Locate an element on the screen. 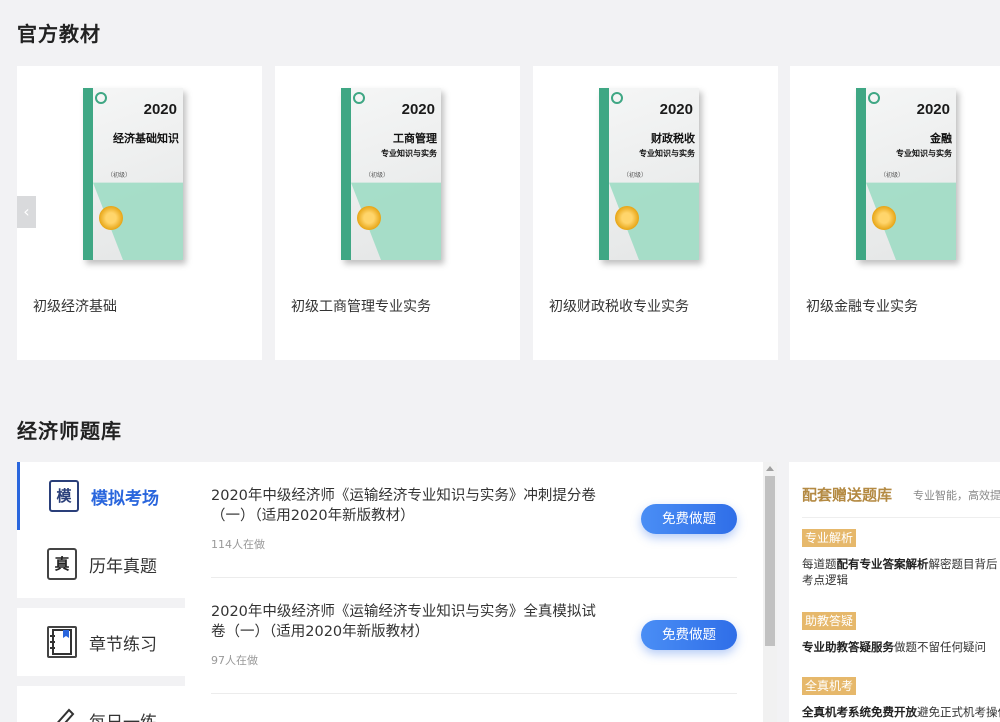 This screenshot has width=1000, height=722. clipboard-icon: 真 is located at coordinates (62, 564).